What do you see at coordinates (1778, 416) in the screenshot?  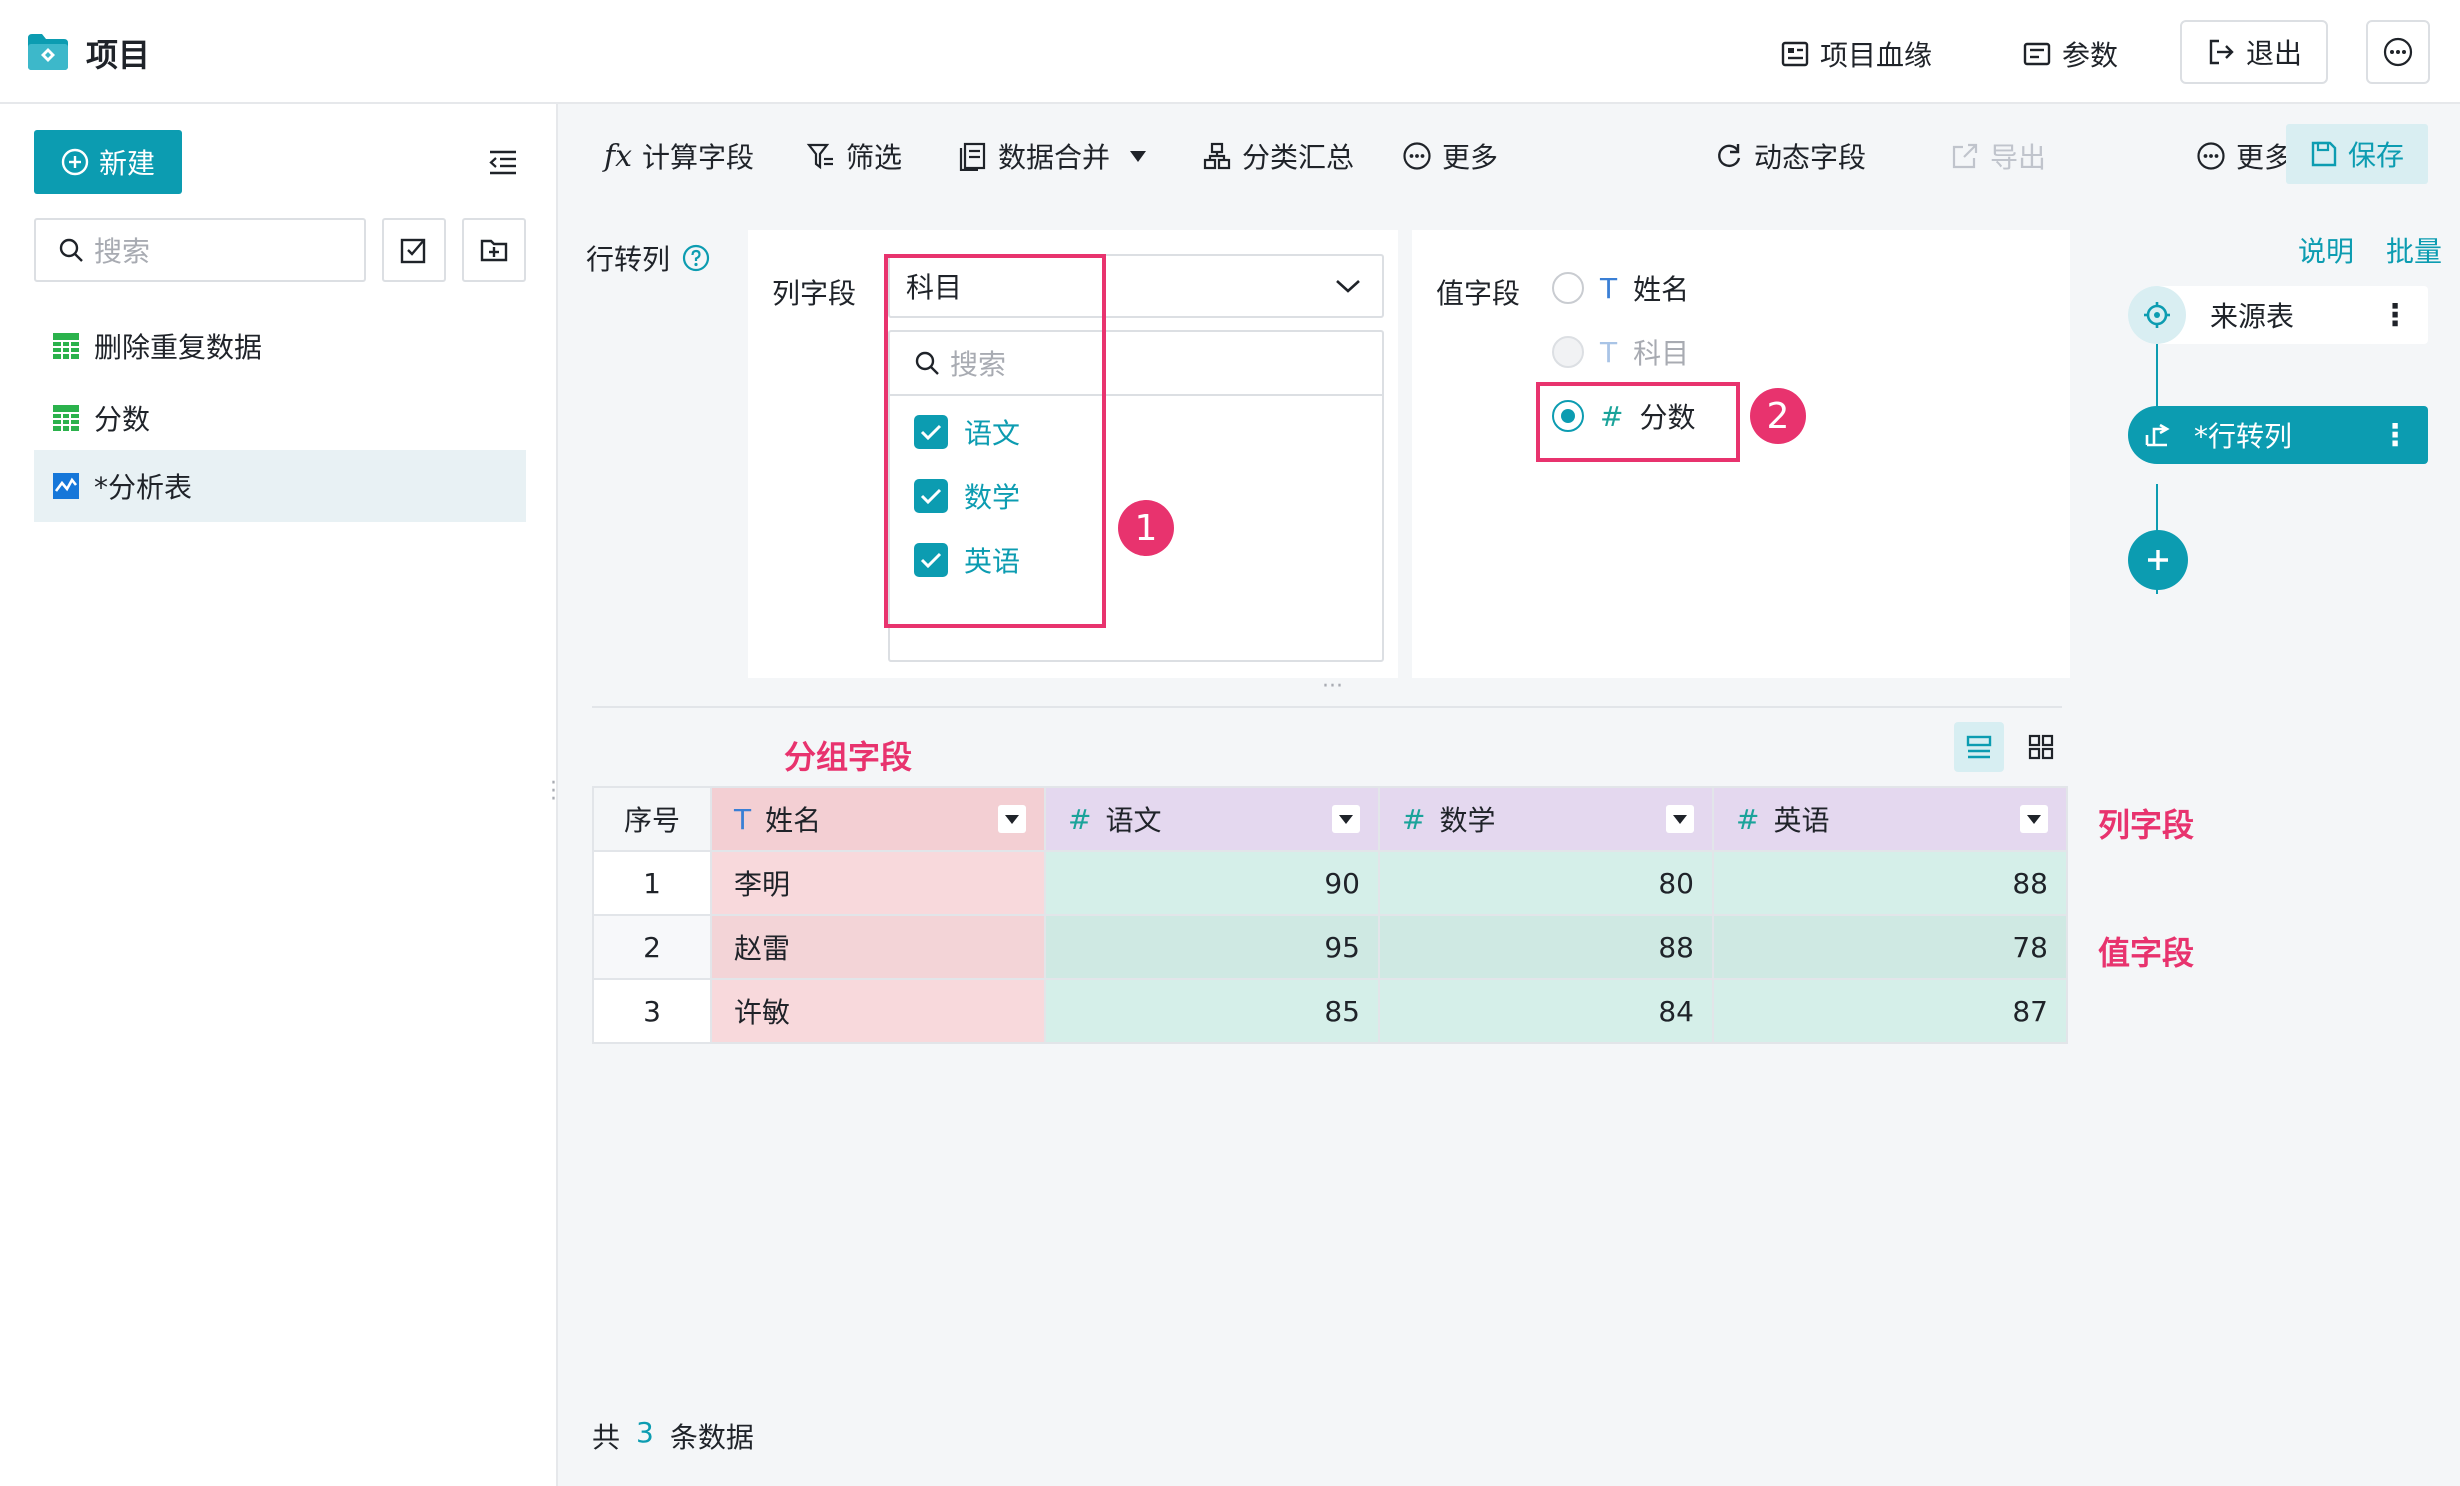 I see `step-badge-2: 2` at bounding box center [1778, 416].